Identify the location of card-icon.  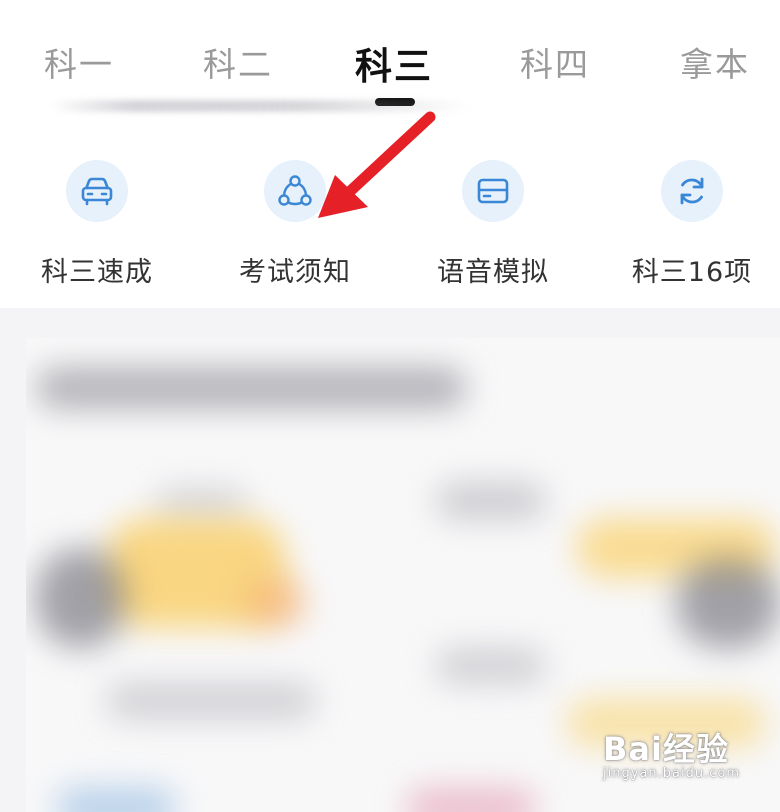
(493, 191).